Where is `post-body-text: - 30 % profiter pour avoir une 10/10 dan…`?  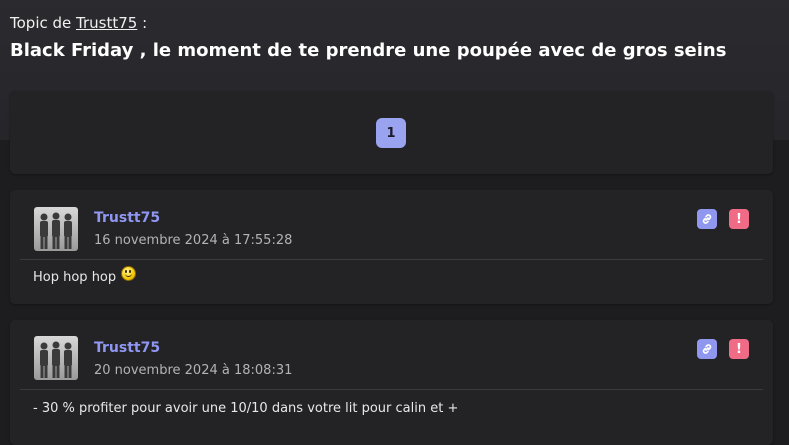
post-body-text: - 30 % profiter pour avoir une 10/10 dan… is located at coordinates (246, 408).